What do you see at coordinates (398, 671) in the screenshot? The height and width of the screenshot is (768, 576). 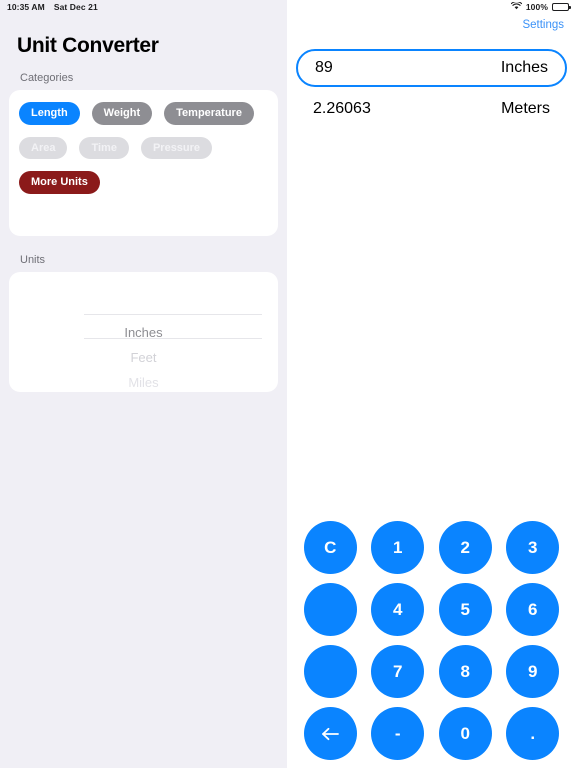 I see `key-7: 7` at bounding box center [398, 671].